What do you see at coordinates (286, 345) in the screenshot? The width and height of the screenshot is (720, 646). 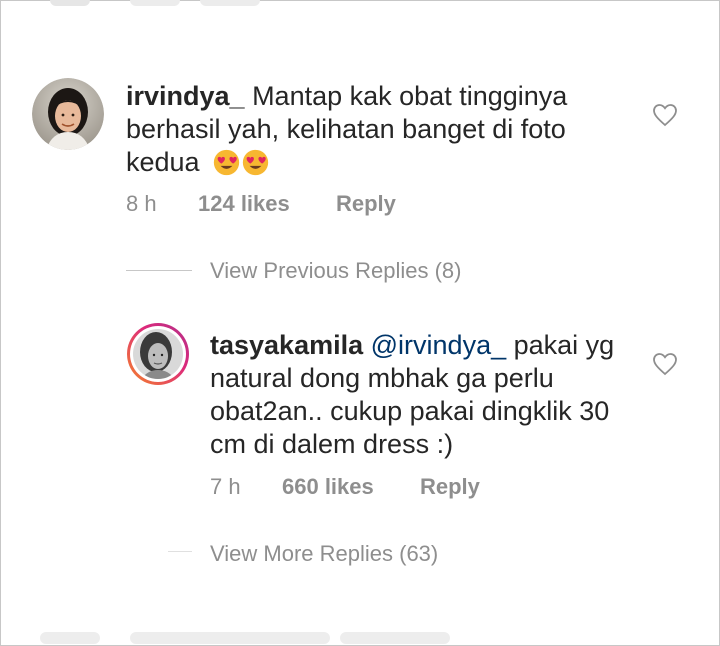 I see `username: tasyakamila` at bounding box center [286, 345].